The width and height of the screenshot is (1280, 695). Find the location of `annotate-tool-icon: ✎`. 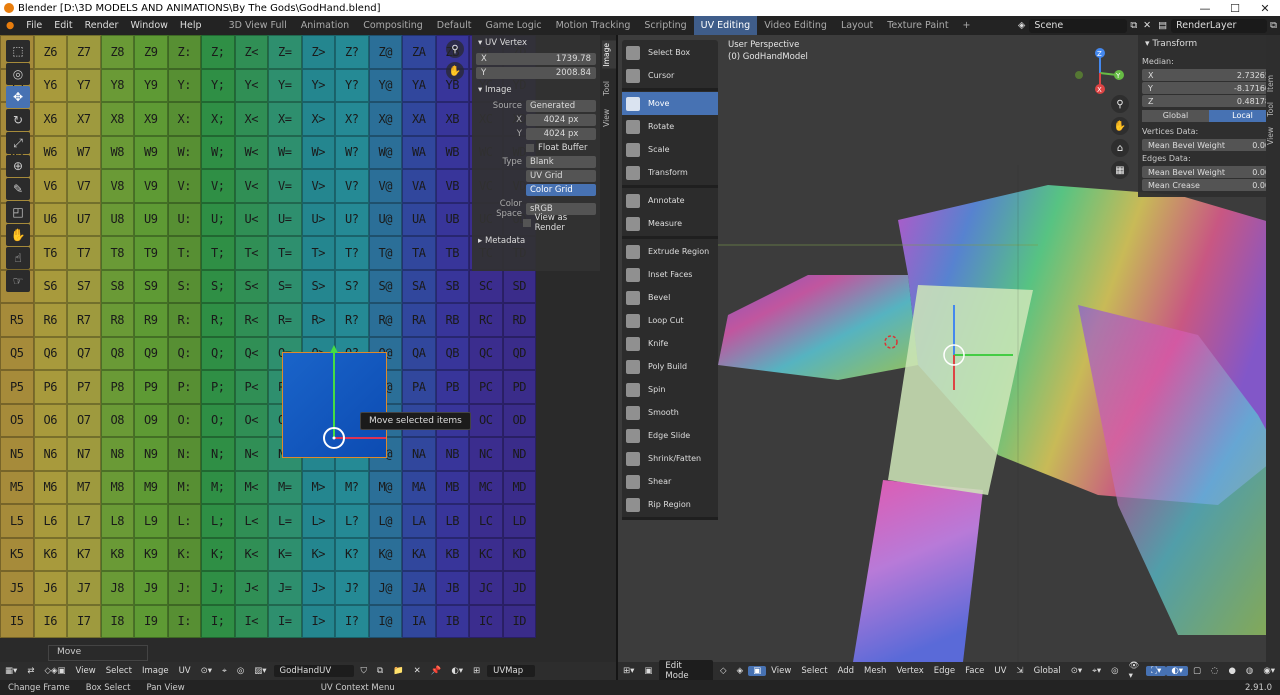

annotate-tool-icon: ✎ is located at coordinates (18, 189).